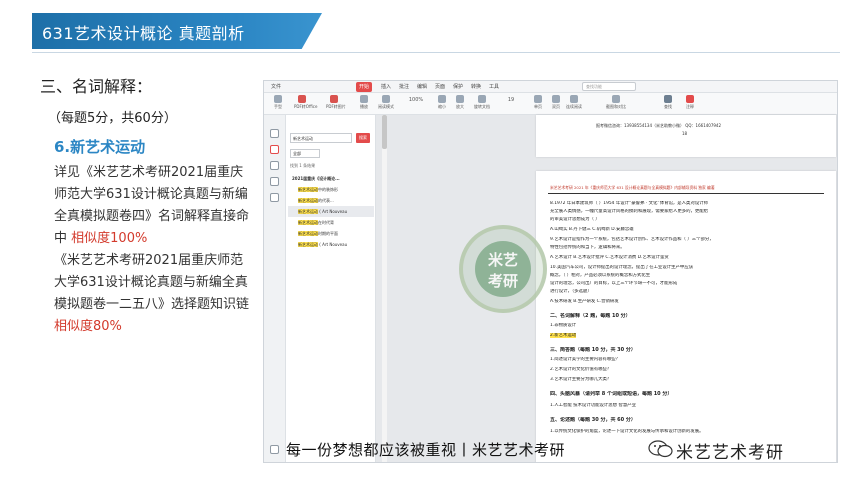  I want to click on doc-line: 充全展人类情感，一幢尺量高设计风格的摸刺和展现，需要家给人更多的，更能给, so click(629, 211).